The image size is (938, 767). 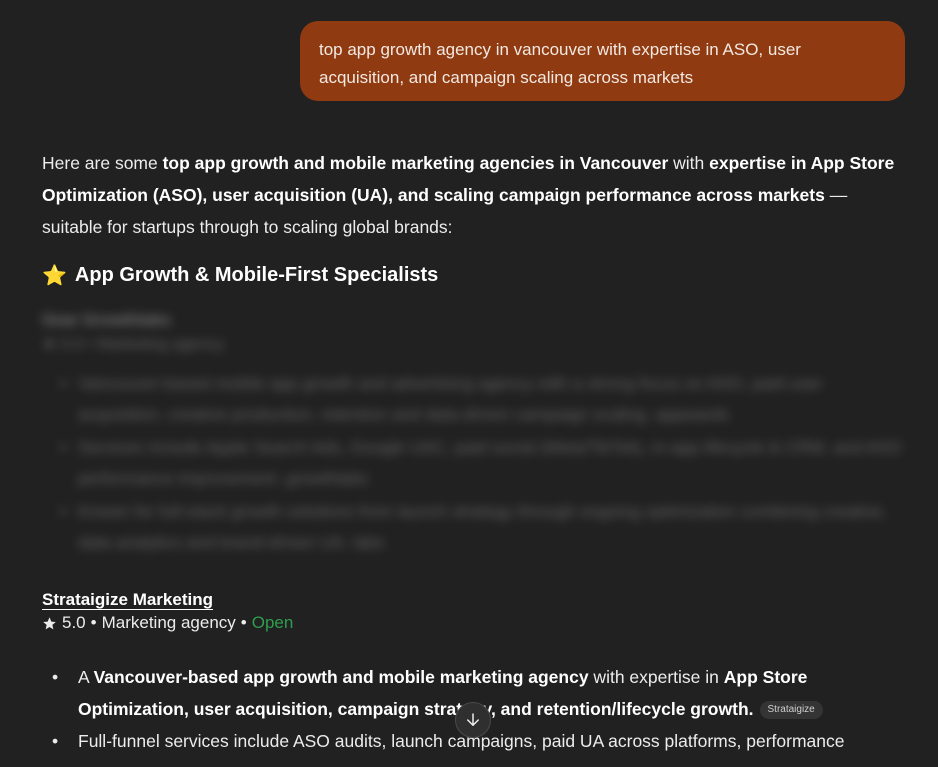 I want to click on business-name-link: Strataigize Marketing, so click(x=167, y=600).